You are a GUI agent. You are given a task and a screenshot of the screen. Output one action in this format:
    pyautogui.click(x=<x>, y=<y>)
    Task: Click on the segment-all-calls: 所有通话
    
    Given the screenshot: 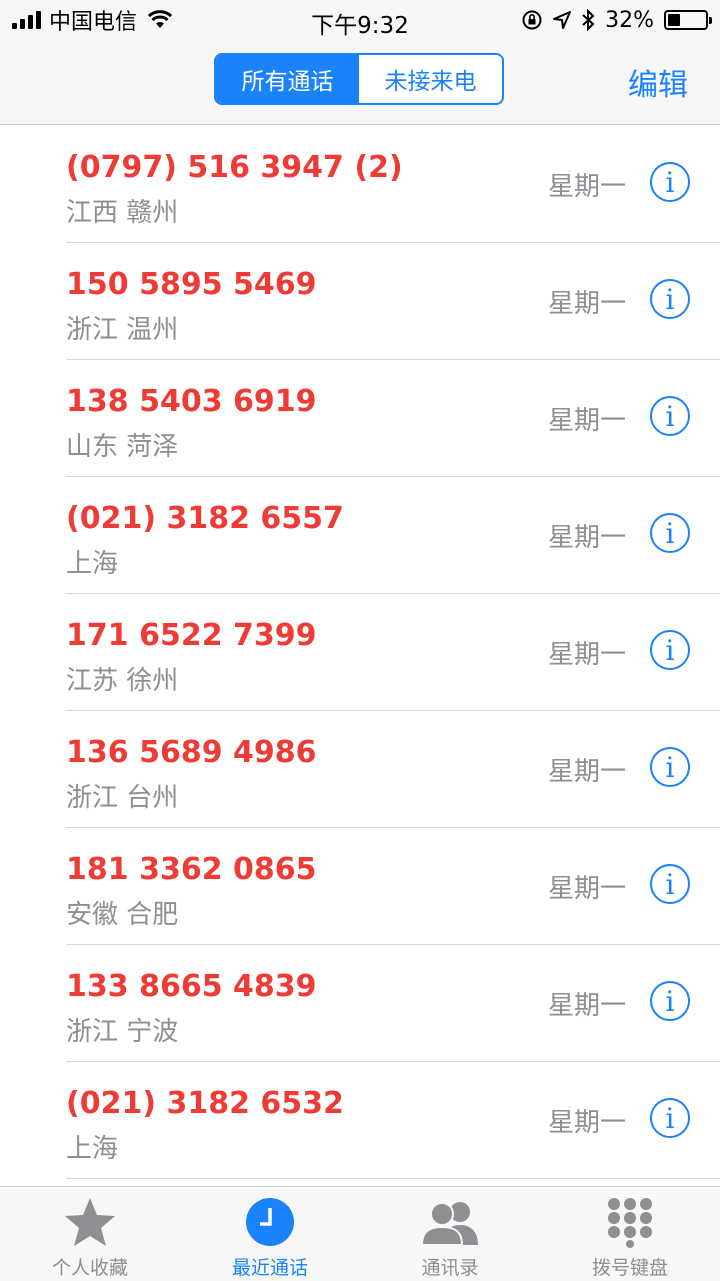 What is the action you would take?
    pyautogui.click(x=287, y=79)
    